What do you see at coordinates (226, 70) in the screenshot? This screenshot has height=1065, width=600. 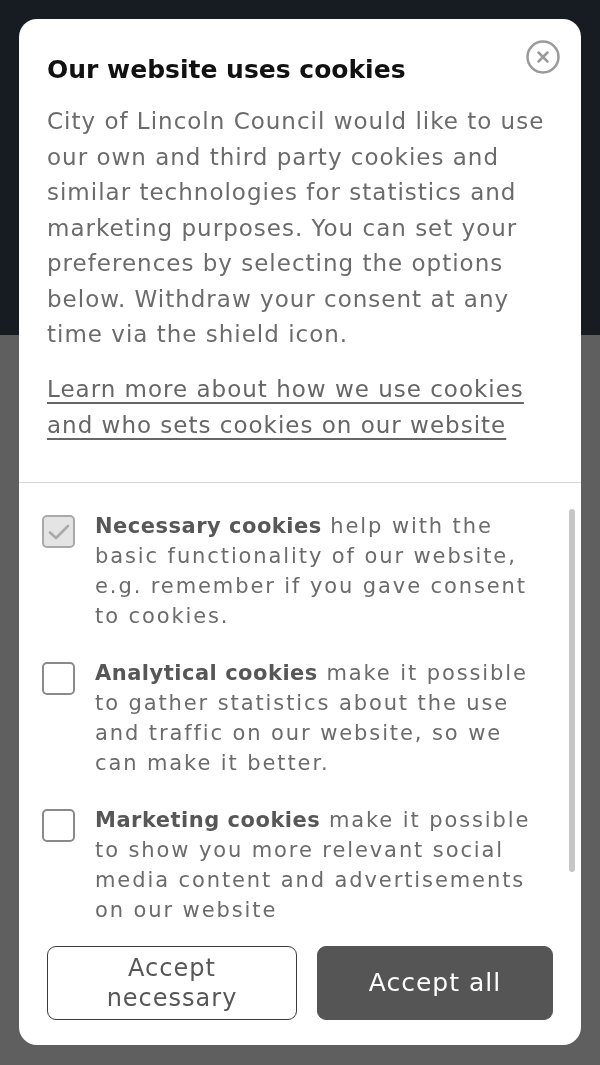 I see `dialog-title: Our website uses cookies` at bounding box center [226, 70].